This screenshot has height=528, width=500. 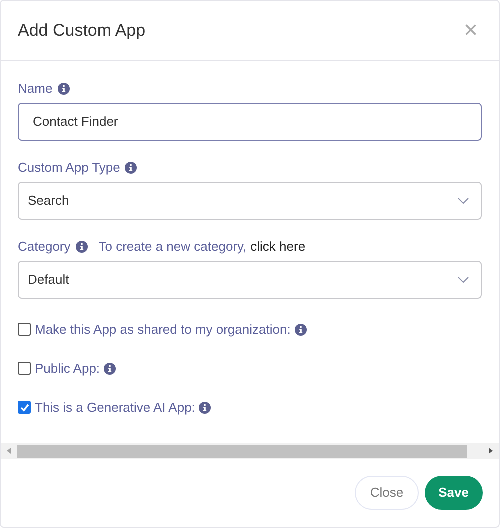 What do you see at coordinates (163, 329) in the screenshot?
I see `checkbox-label: Make this App as shared to my organization:` at bounding box center [163, 329].